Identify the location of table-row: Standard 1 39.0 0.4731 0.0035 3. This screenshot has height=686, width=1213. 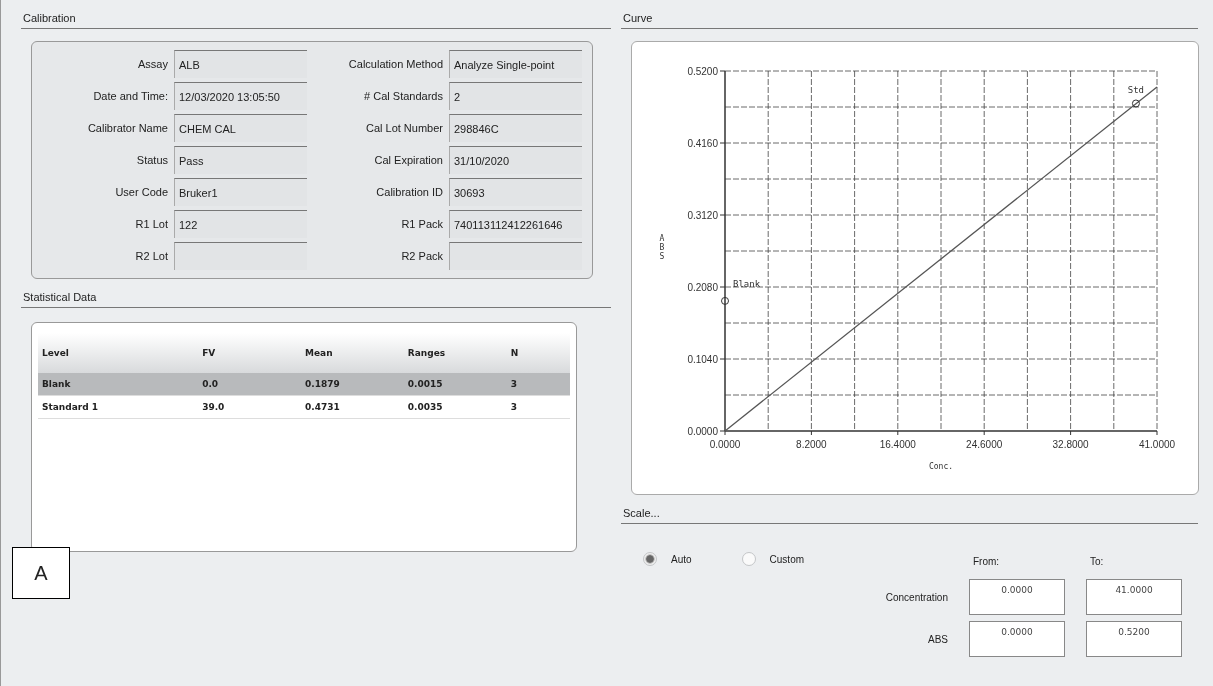
(304, 407).